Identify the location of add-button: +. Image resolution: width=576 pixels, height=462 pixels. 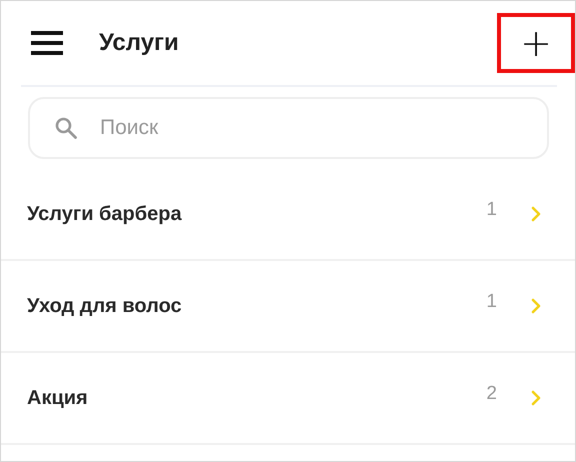
(536, 43).